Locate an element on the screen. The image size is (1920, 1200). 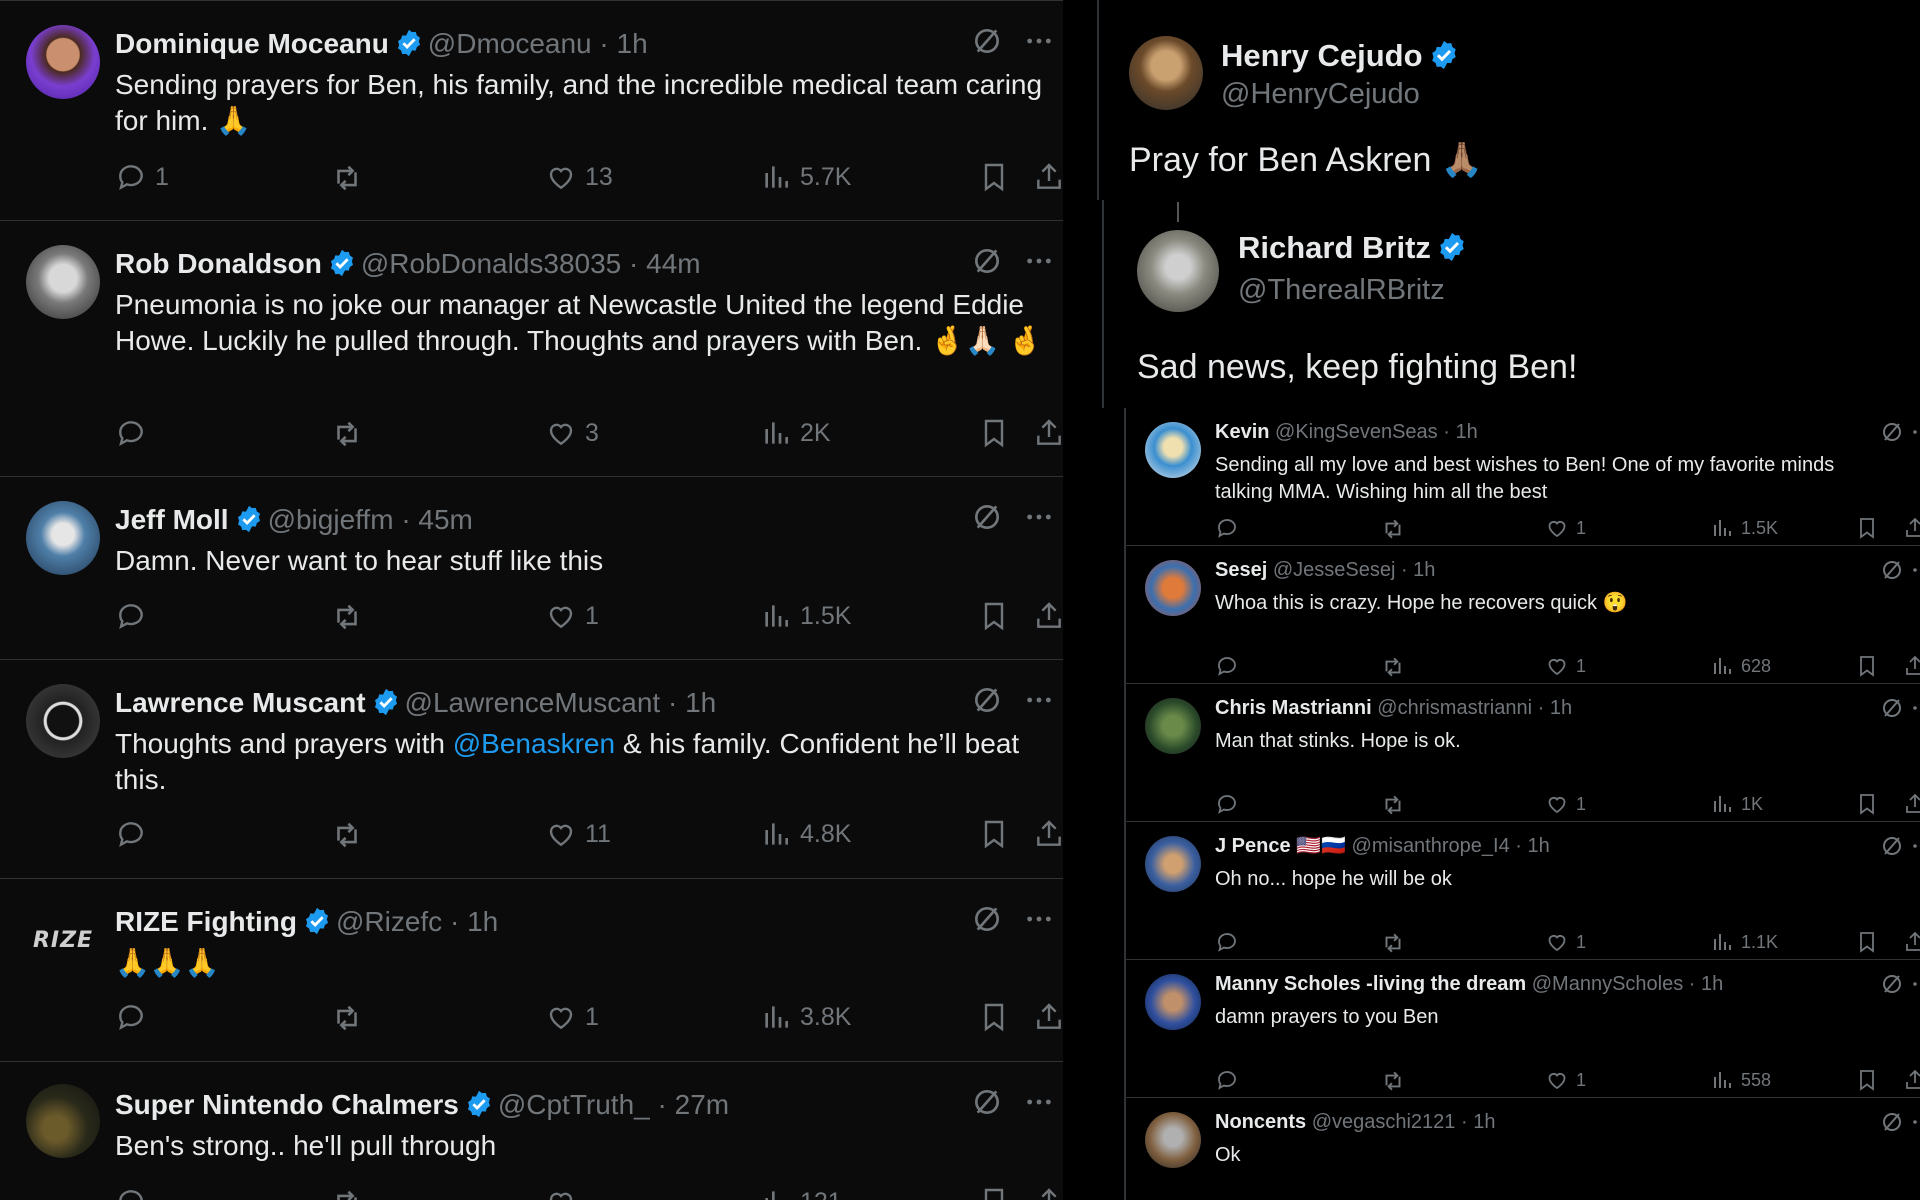
views-button: 2K is located at coordinates (795, 433).